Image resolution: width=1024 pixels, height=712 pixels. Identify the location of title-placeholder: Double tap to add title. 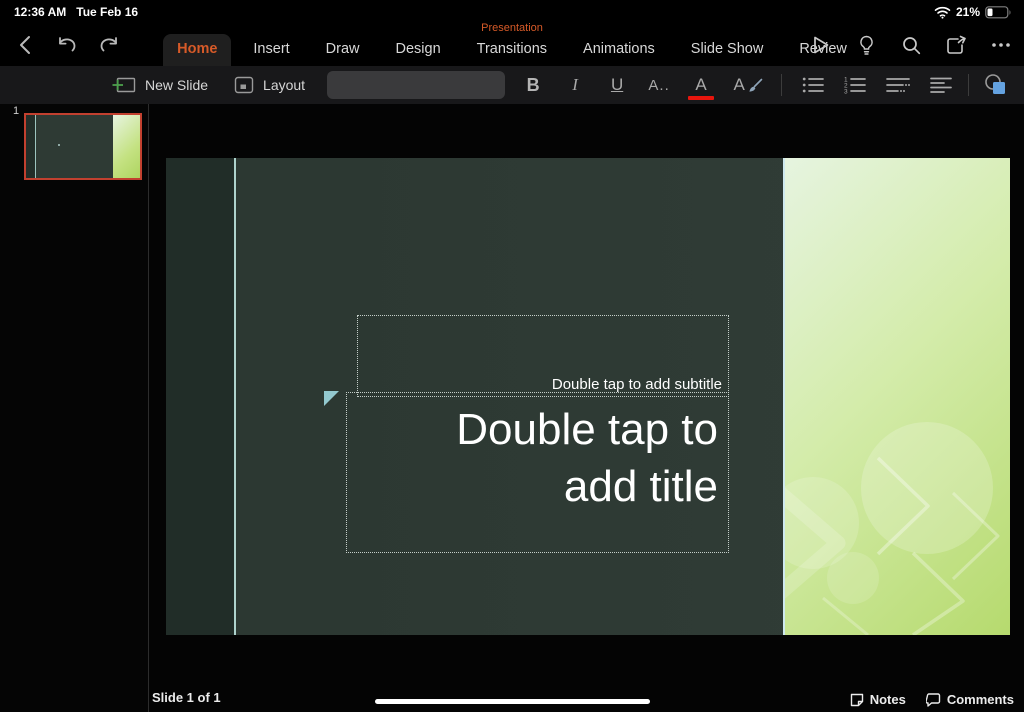
(537, 472).